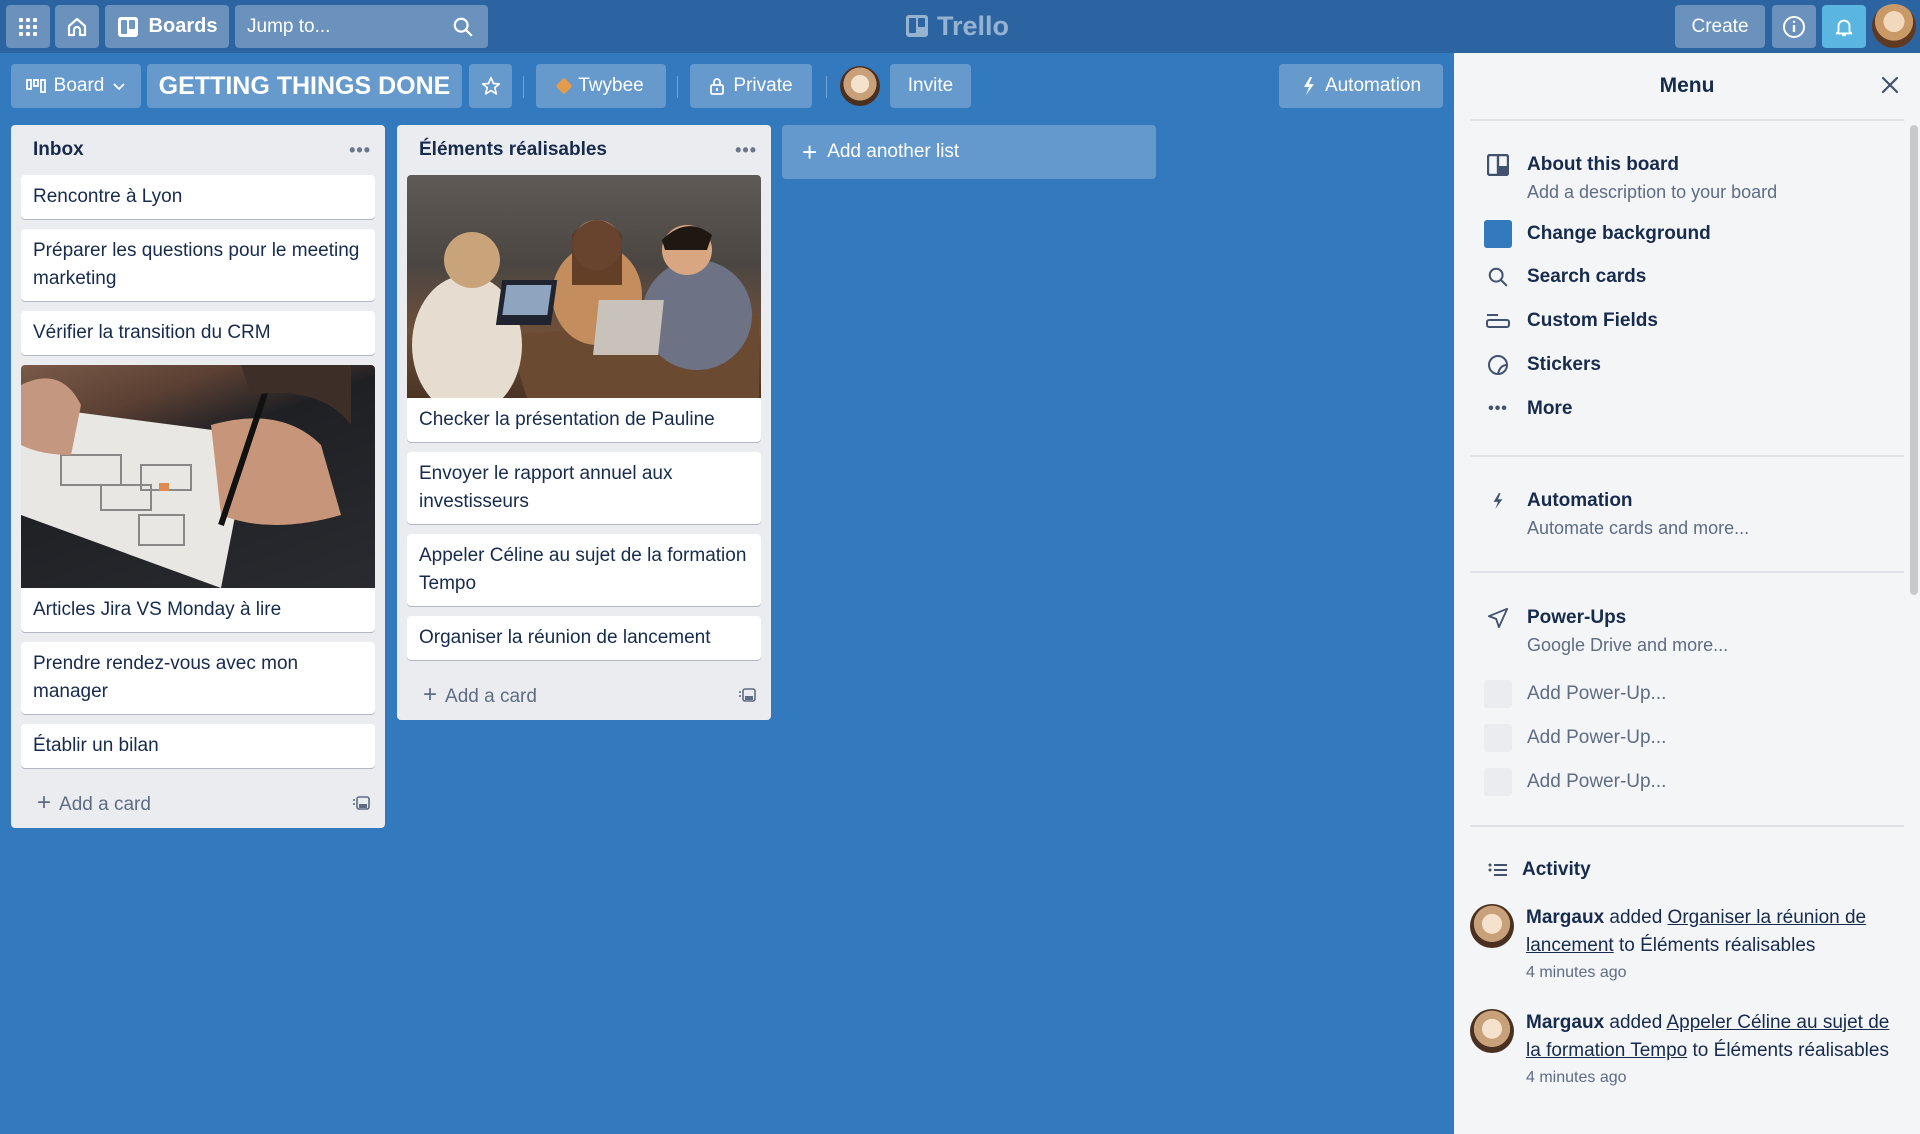 The height and width of the screenshot is (1134, 1920). What do you see at coordinates (1592, 320) in the screenshot?
I see `menu-item-title: Custom Fields` at bounding box center [1592, 320].